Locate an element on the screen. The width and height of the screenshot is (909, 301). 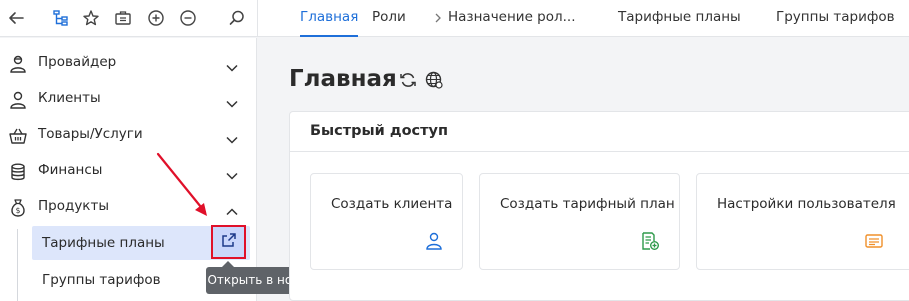
tab-tariff-plans: Тарифные планы is located at coordinates (679, 18).